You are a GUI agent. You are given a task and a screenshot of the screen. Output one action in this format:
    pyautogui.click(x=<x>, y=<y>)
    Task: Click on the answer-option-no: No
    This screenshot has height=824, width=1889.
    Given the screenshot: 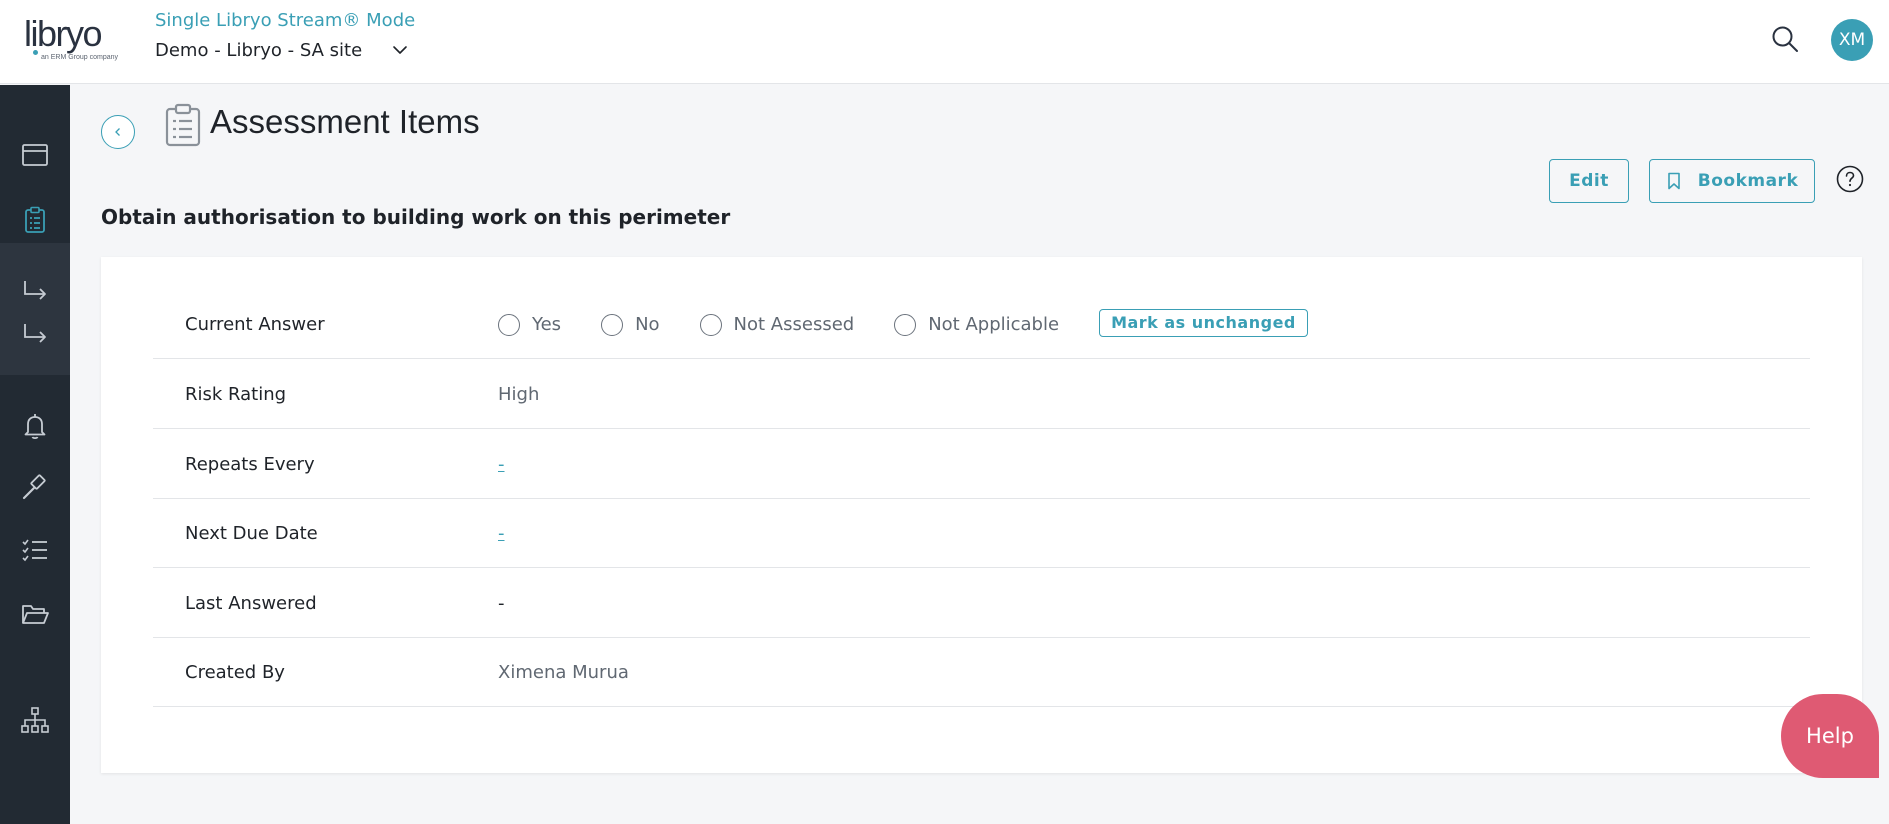 What is the action you would take?
    pyautogui.click(x=630, y=324)
    